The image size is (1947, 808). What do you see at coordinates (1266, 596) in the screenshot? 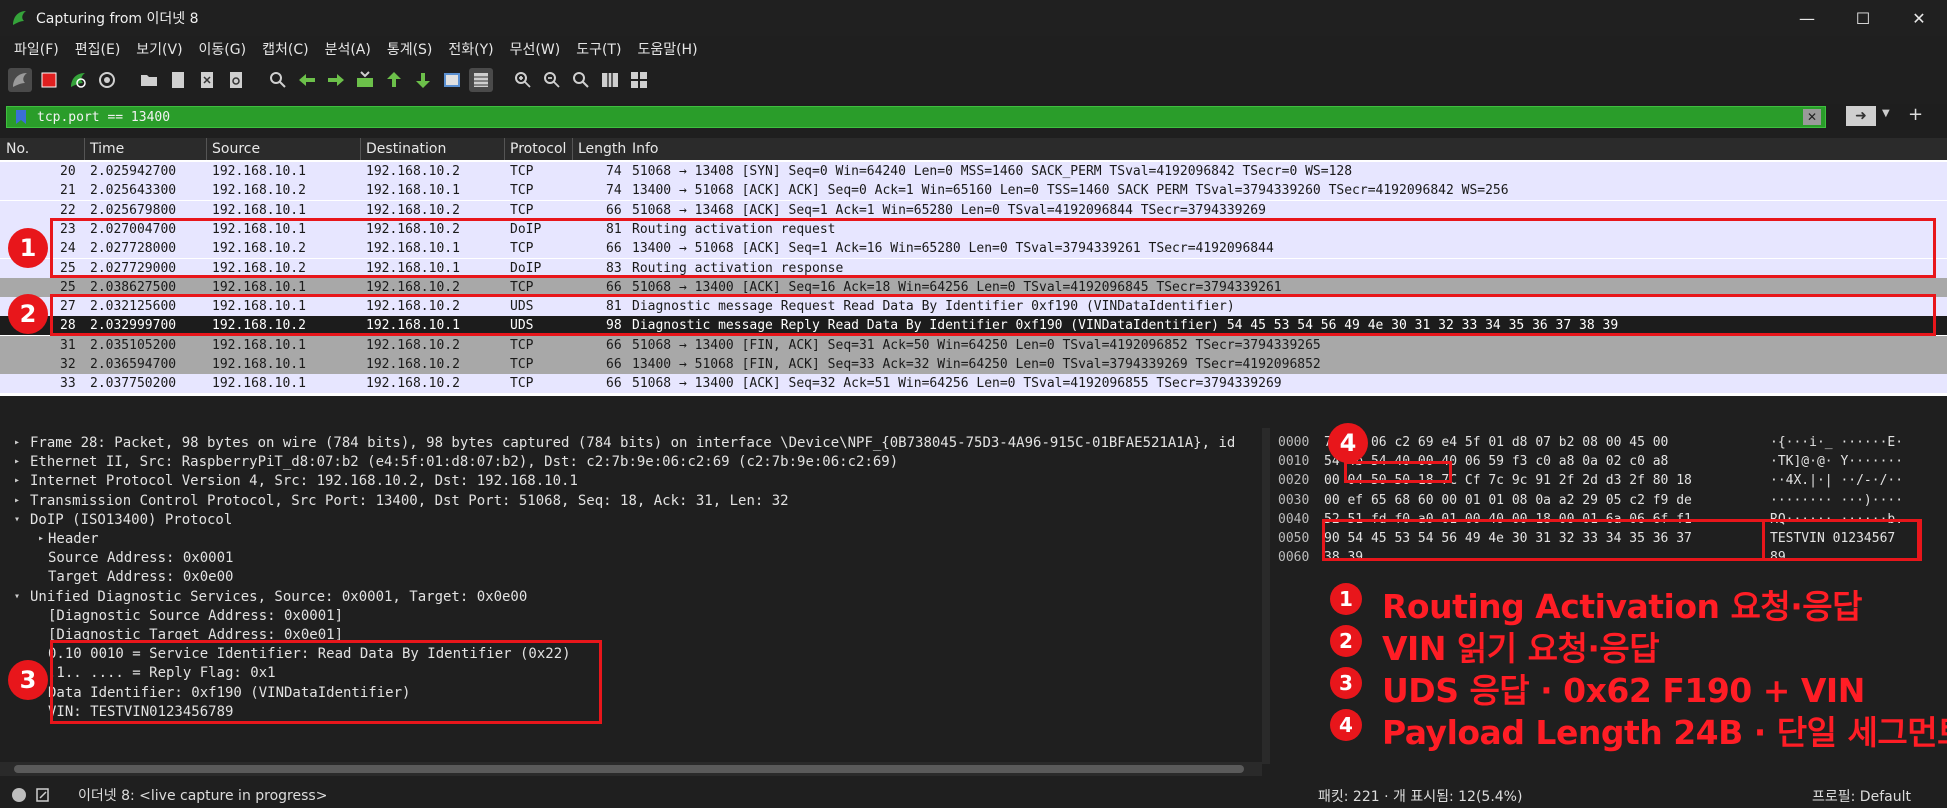
I see `vertical-splitter` at bounding box center [1266, 596].